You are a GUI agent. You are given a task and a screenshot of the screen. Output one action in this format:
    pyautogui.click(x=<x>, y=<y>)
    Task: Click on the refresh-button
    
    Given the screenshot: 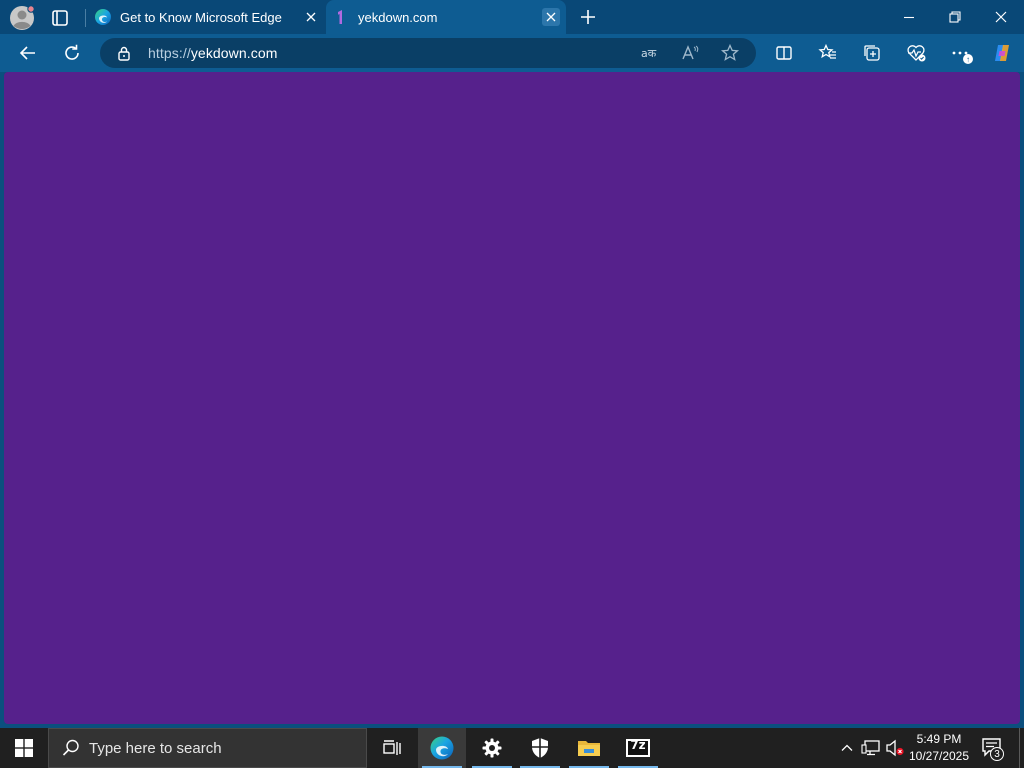 What is the action you would take?
    pyautogui.click(x=72, y=53)
    